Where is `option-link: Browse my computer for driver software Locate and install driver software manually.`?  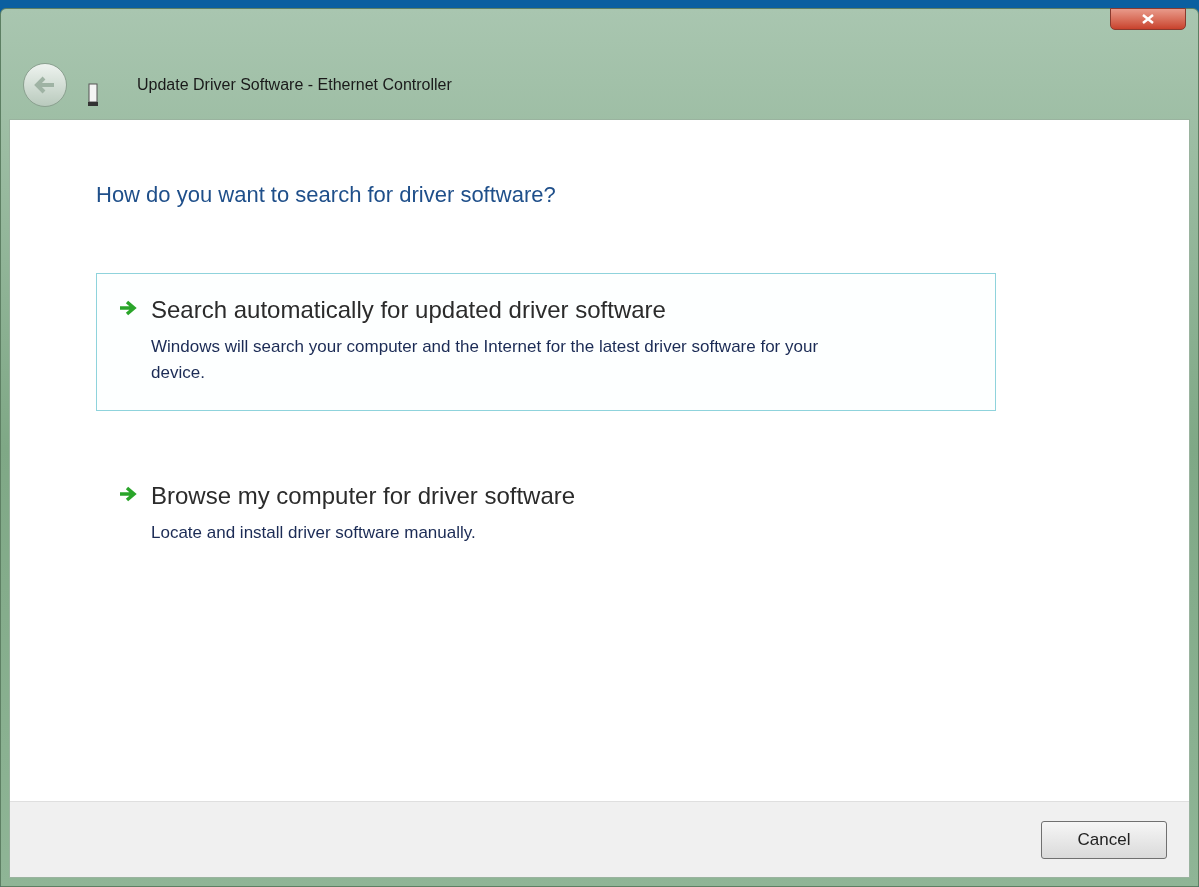
option-link: Browse my computer for driver software Locate and install driver software manually. is located at coordinates (546, 515).